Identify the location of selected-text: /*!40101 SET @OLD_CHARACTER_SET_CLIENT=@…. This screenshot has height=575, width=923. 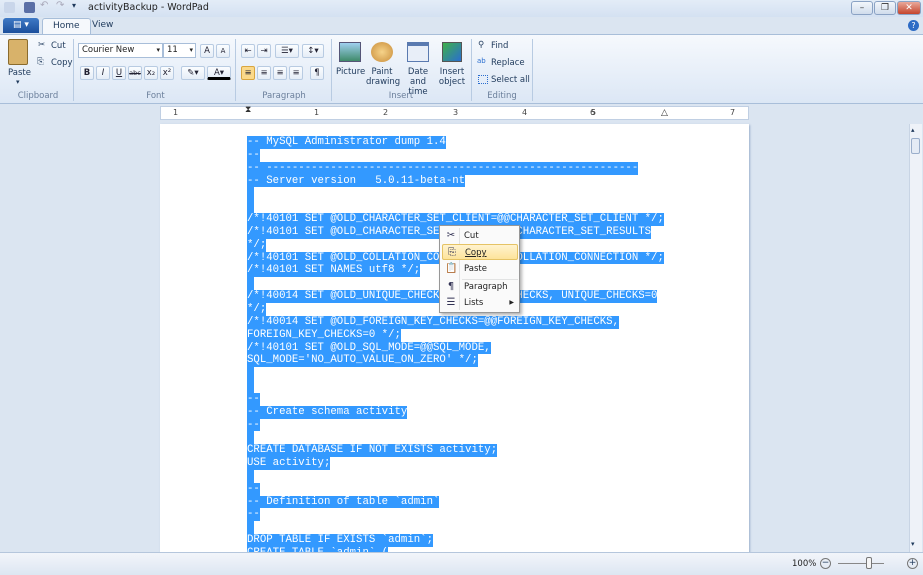
(455, 219).